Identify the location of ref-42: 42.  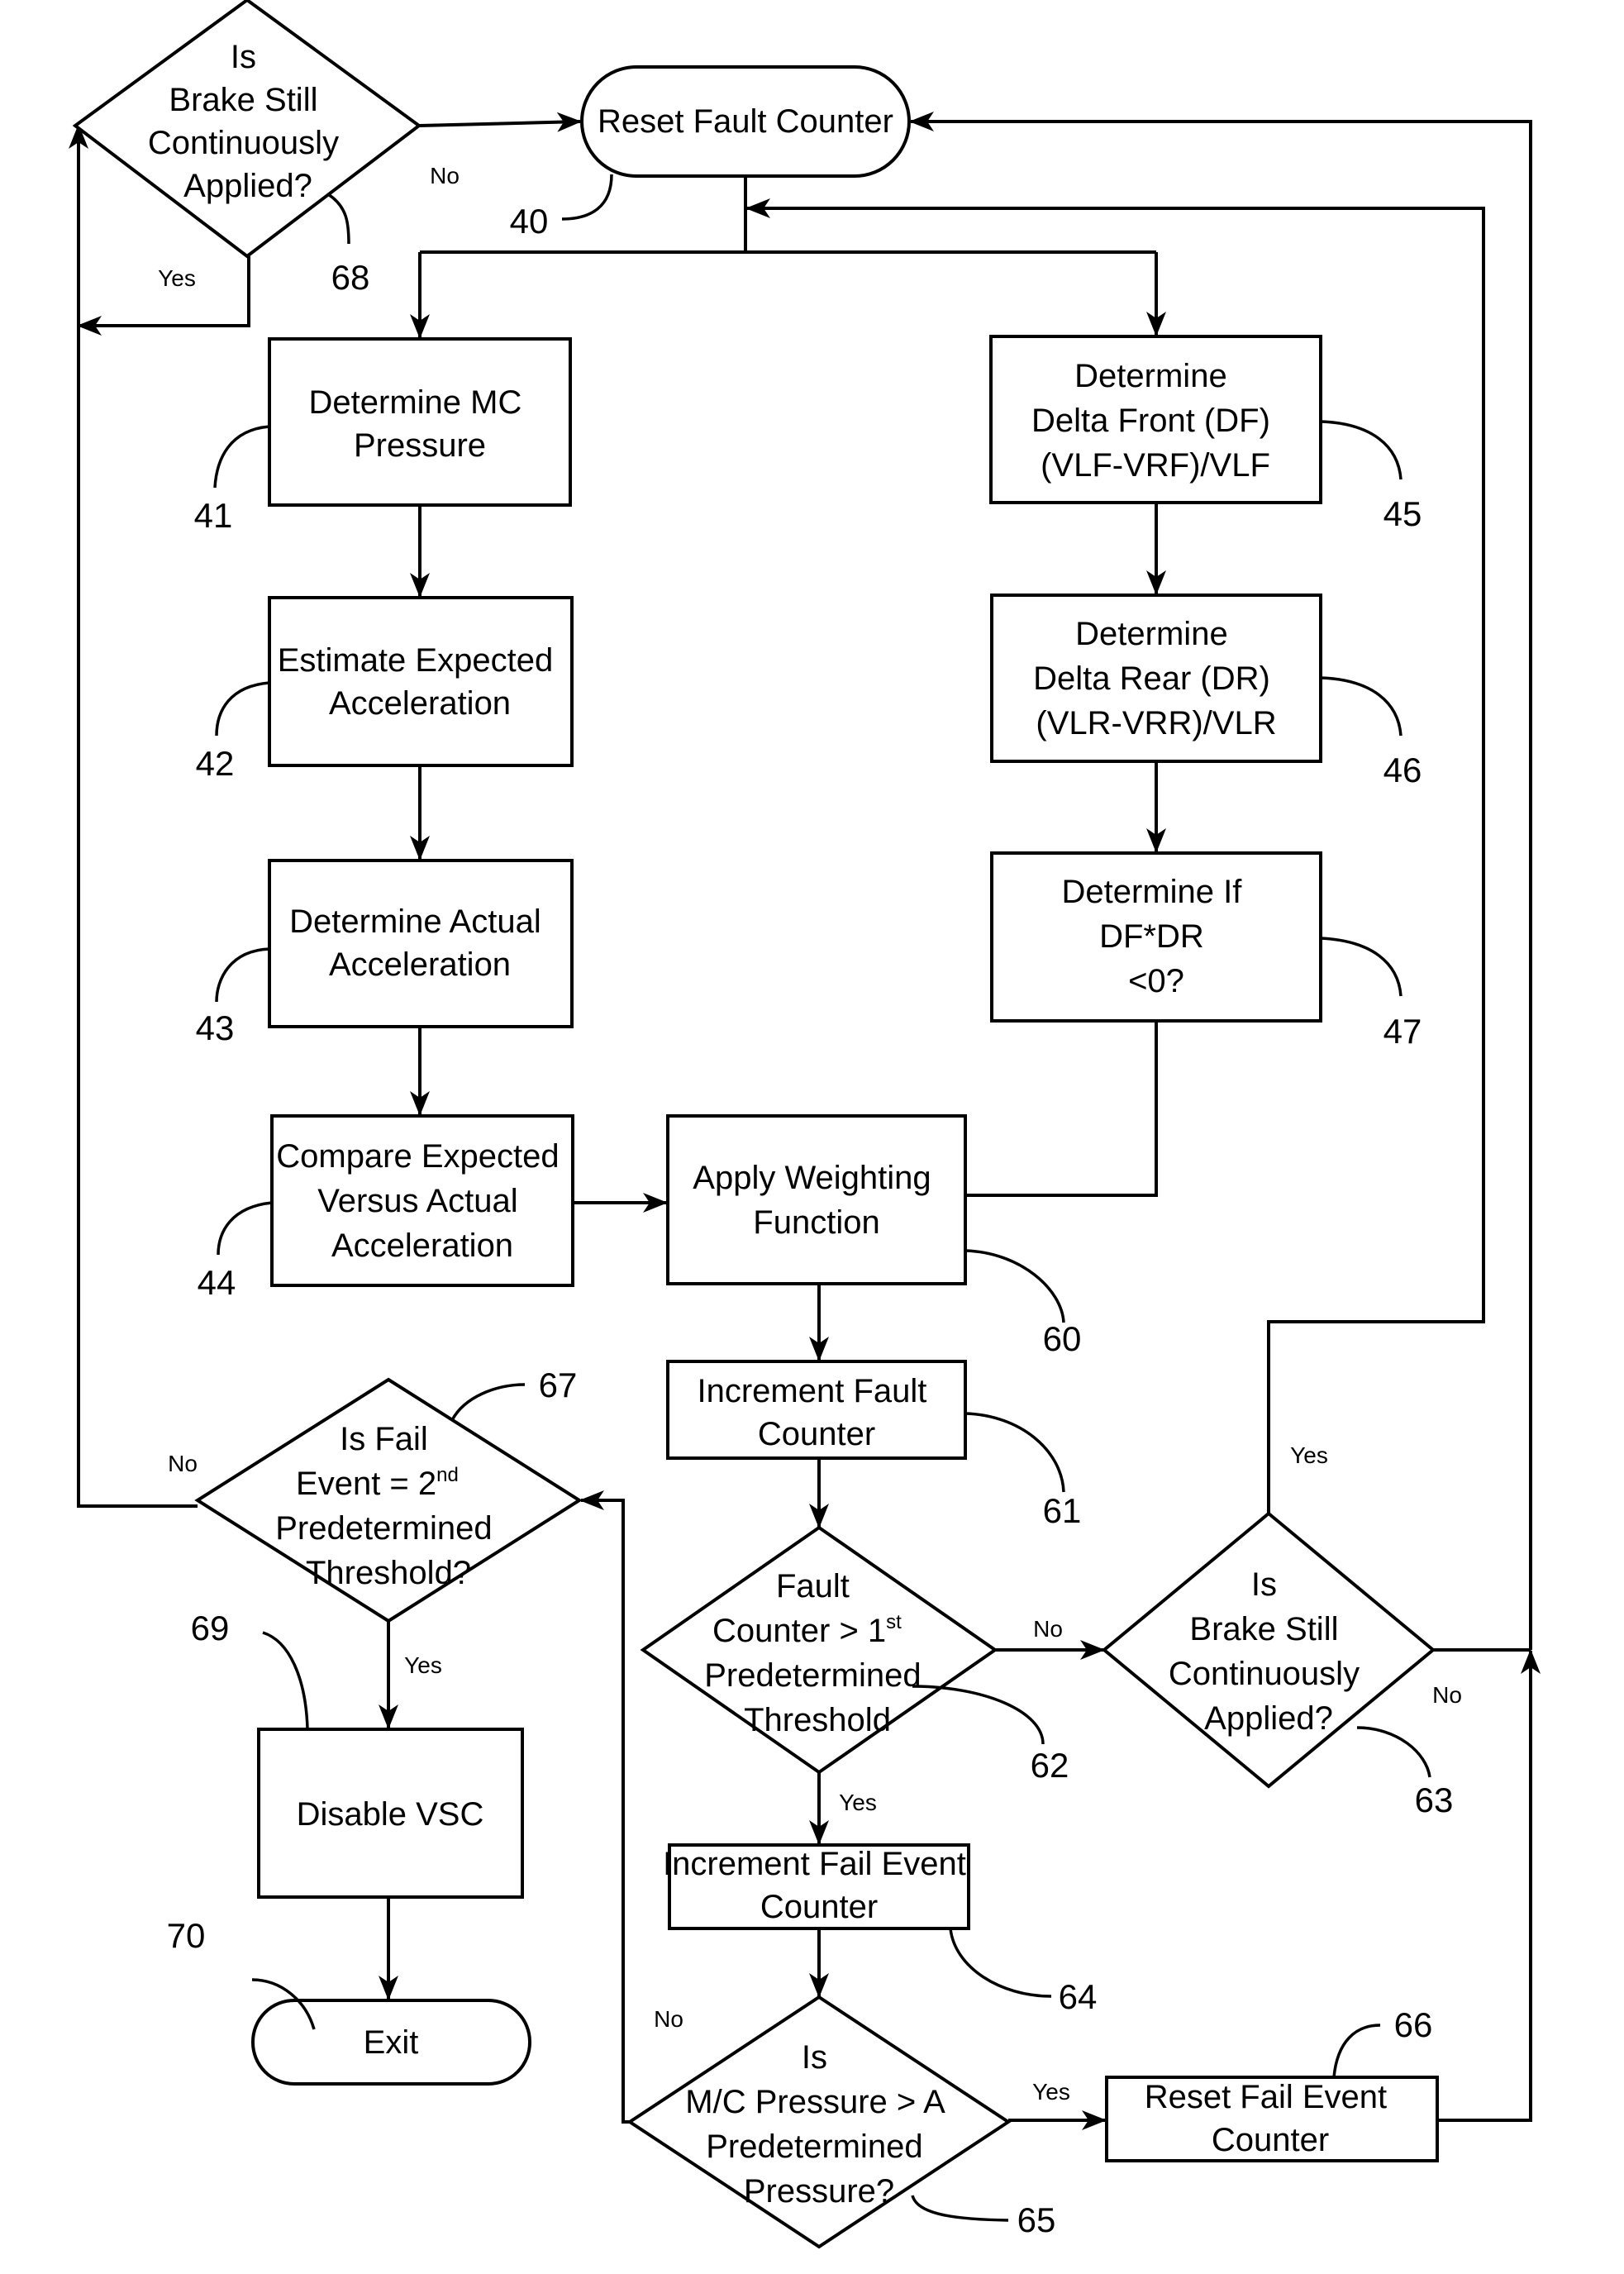
(215, 763).